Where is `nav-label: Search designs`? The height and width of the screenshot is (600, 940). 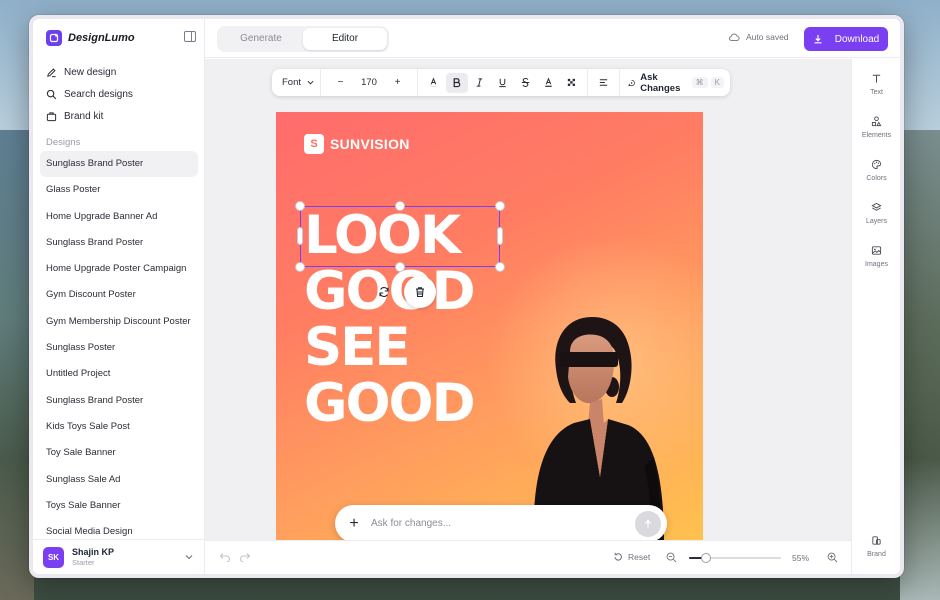
nav-label: Search designs is located at coordinates (98, 94).